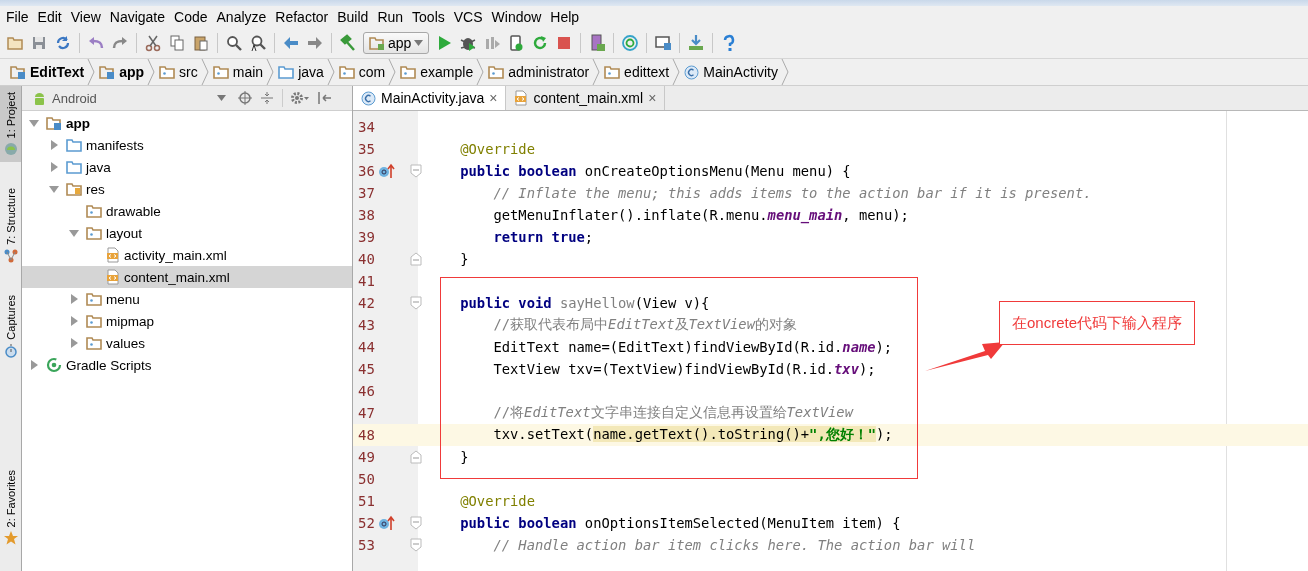  I want to click on breadcrumb-item: src, so click(178, 72).